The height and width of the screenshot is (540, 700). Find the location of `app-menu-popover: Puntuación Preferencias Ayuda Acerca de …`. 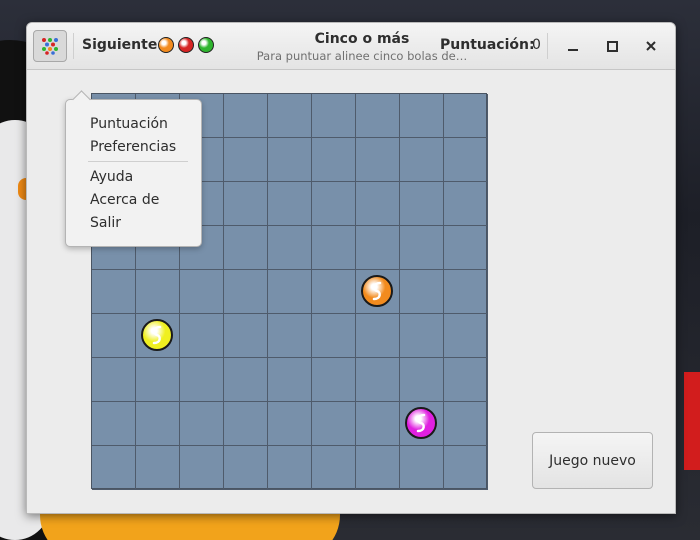

app-menu-popover: Puntuación Preferencias Ayuda Acerca de … is located at coordinates (133, 168).